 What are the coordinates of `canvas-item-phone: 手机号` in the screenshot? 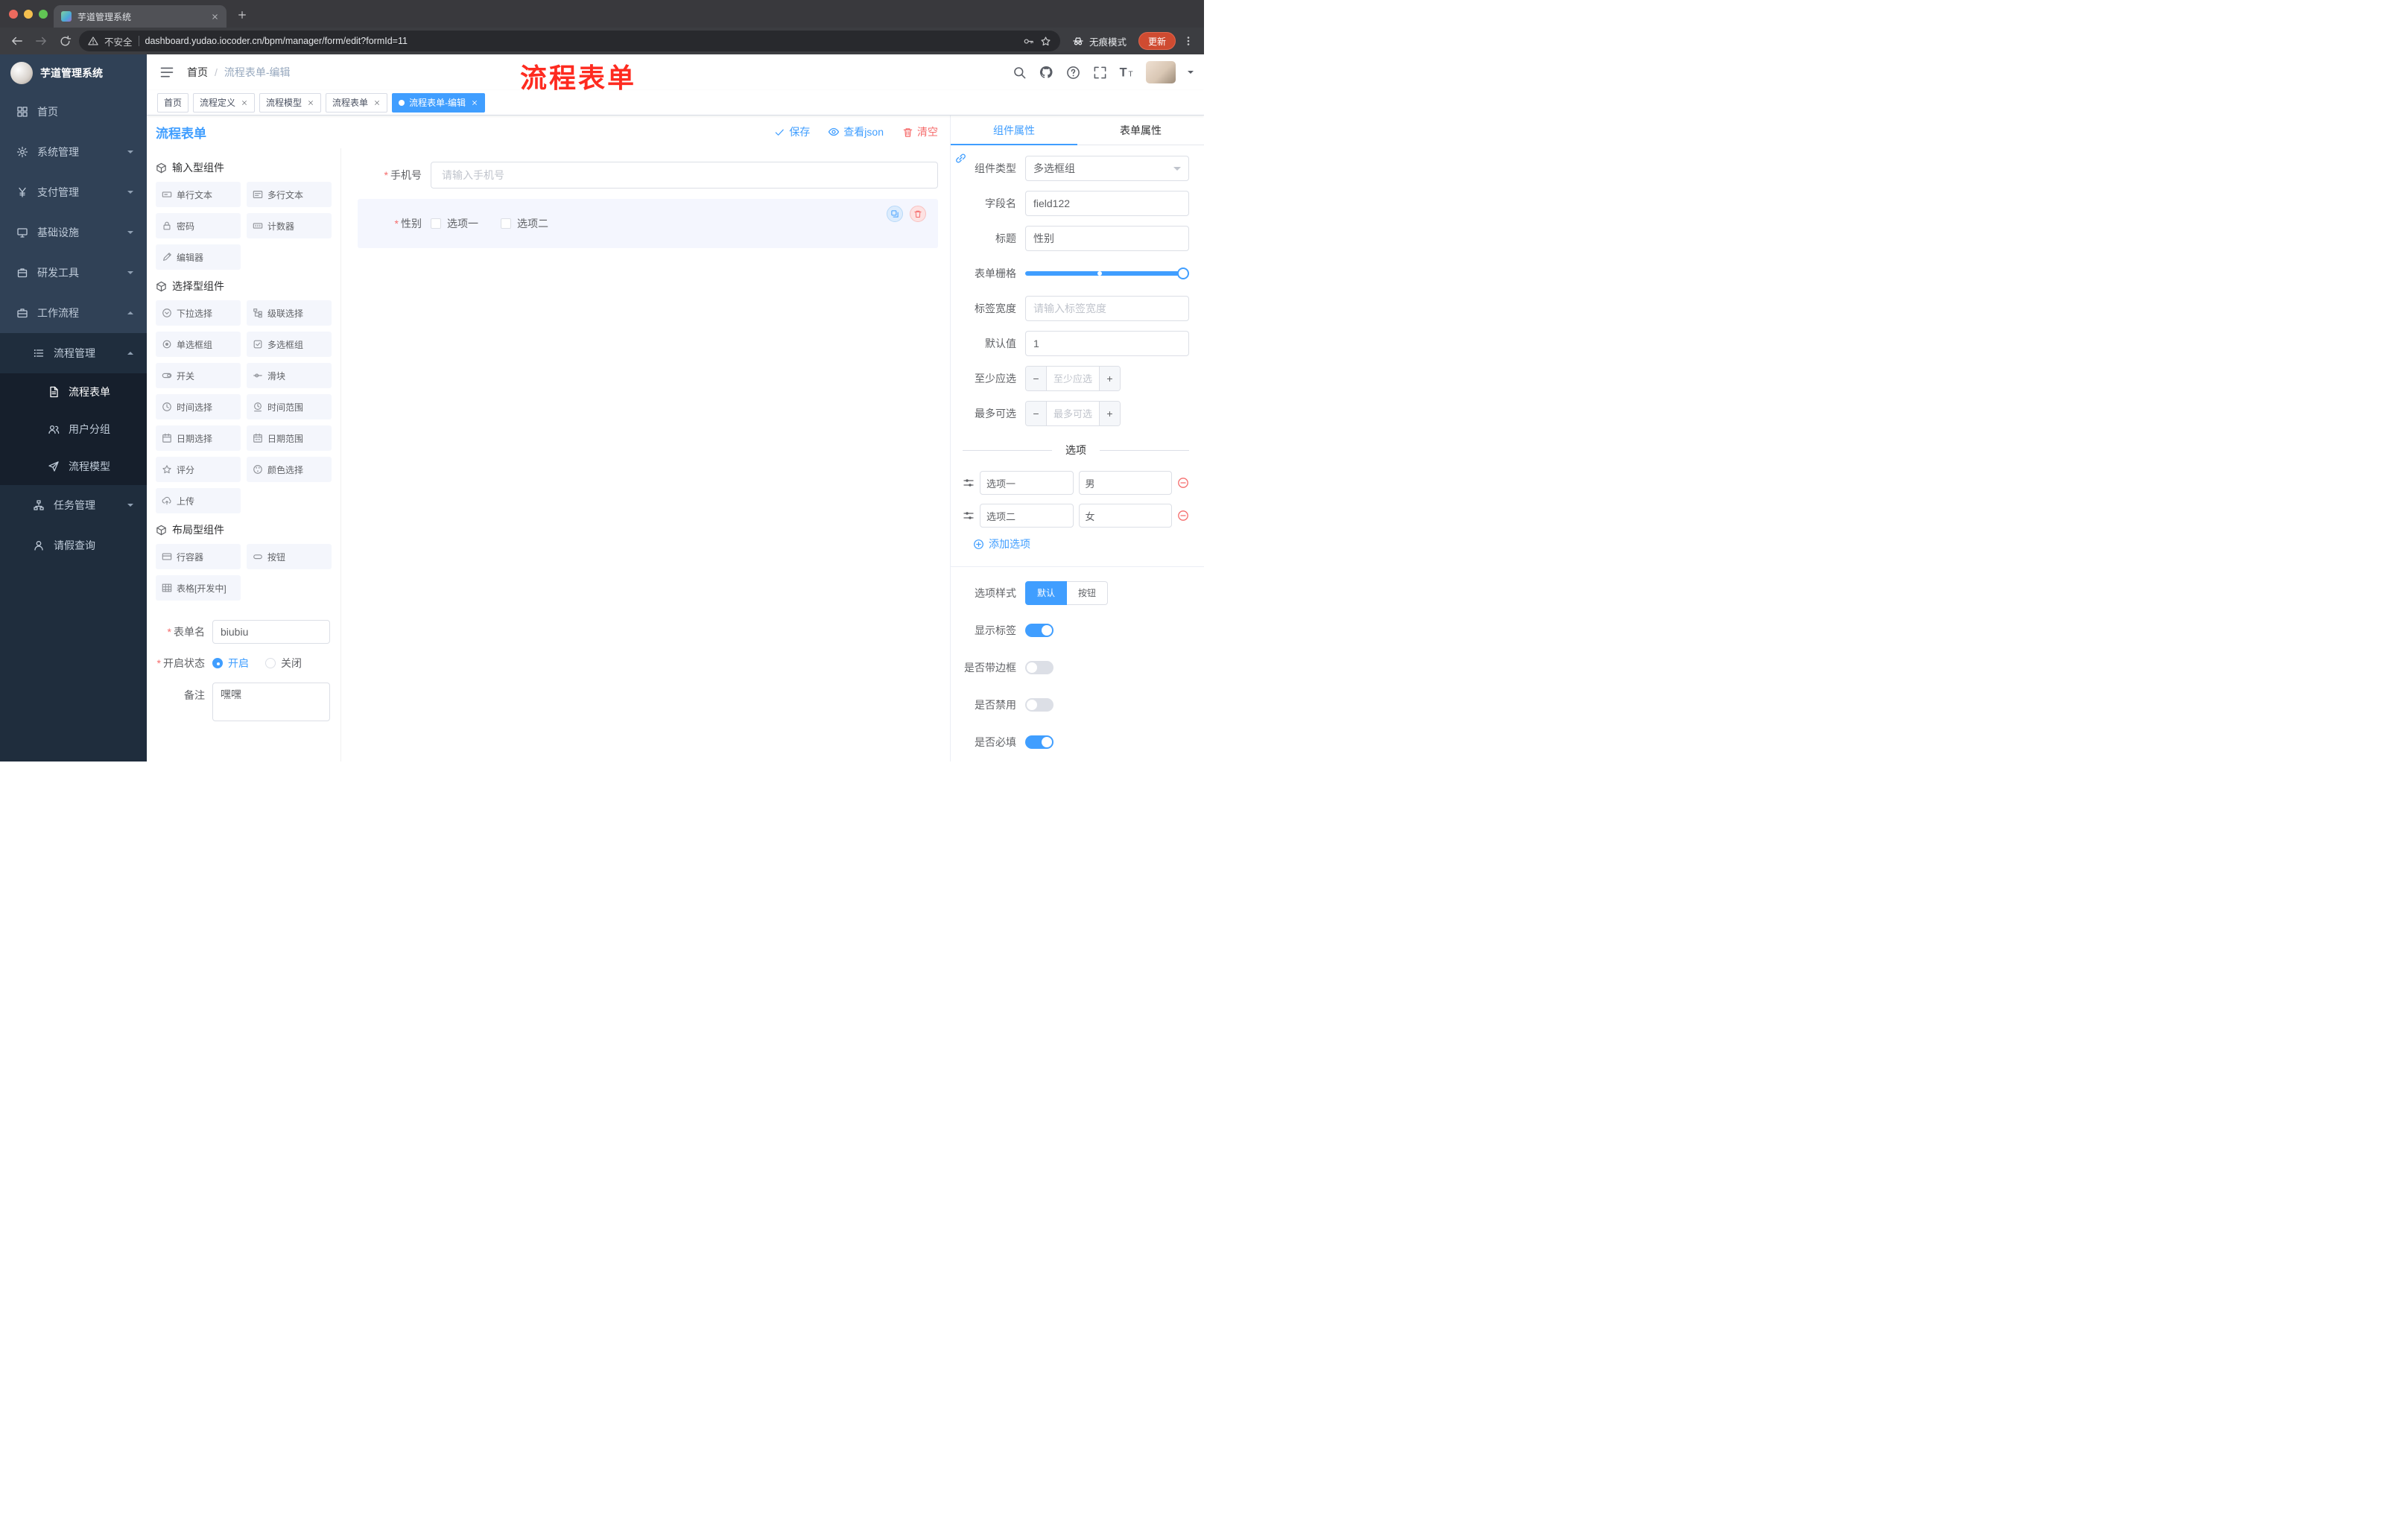 It's located at (648, 176).